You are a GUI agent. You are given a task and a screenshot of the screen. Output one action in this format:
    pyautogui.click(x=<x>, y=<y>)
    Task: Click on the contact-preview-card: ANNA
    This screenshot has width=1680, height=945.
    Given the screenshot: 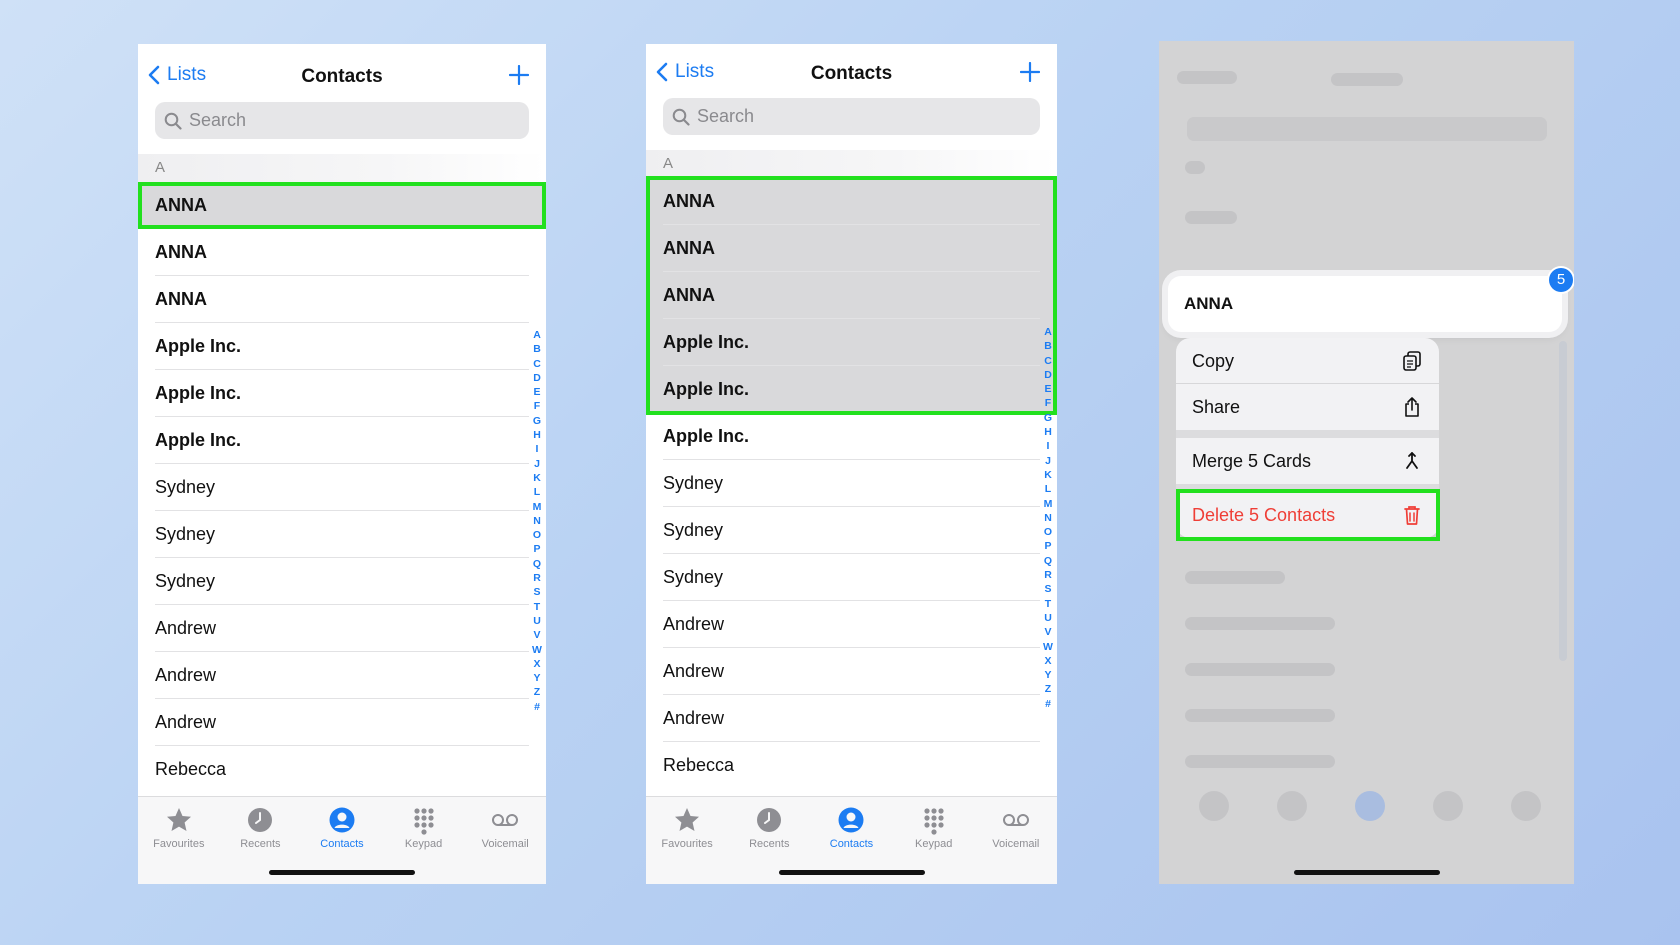 What is the action you would take?
    pyautogui.click(x=1365, y=304)
    